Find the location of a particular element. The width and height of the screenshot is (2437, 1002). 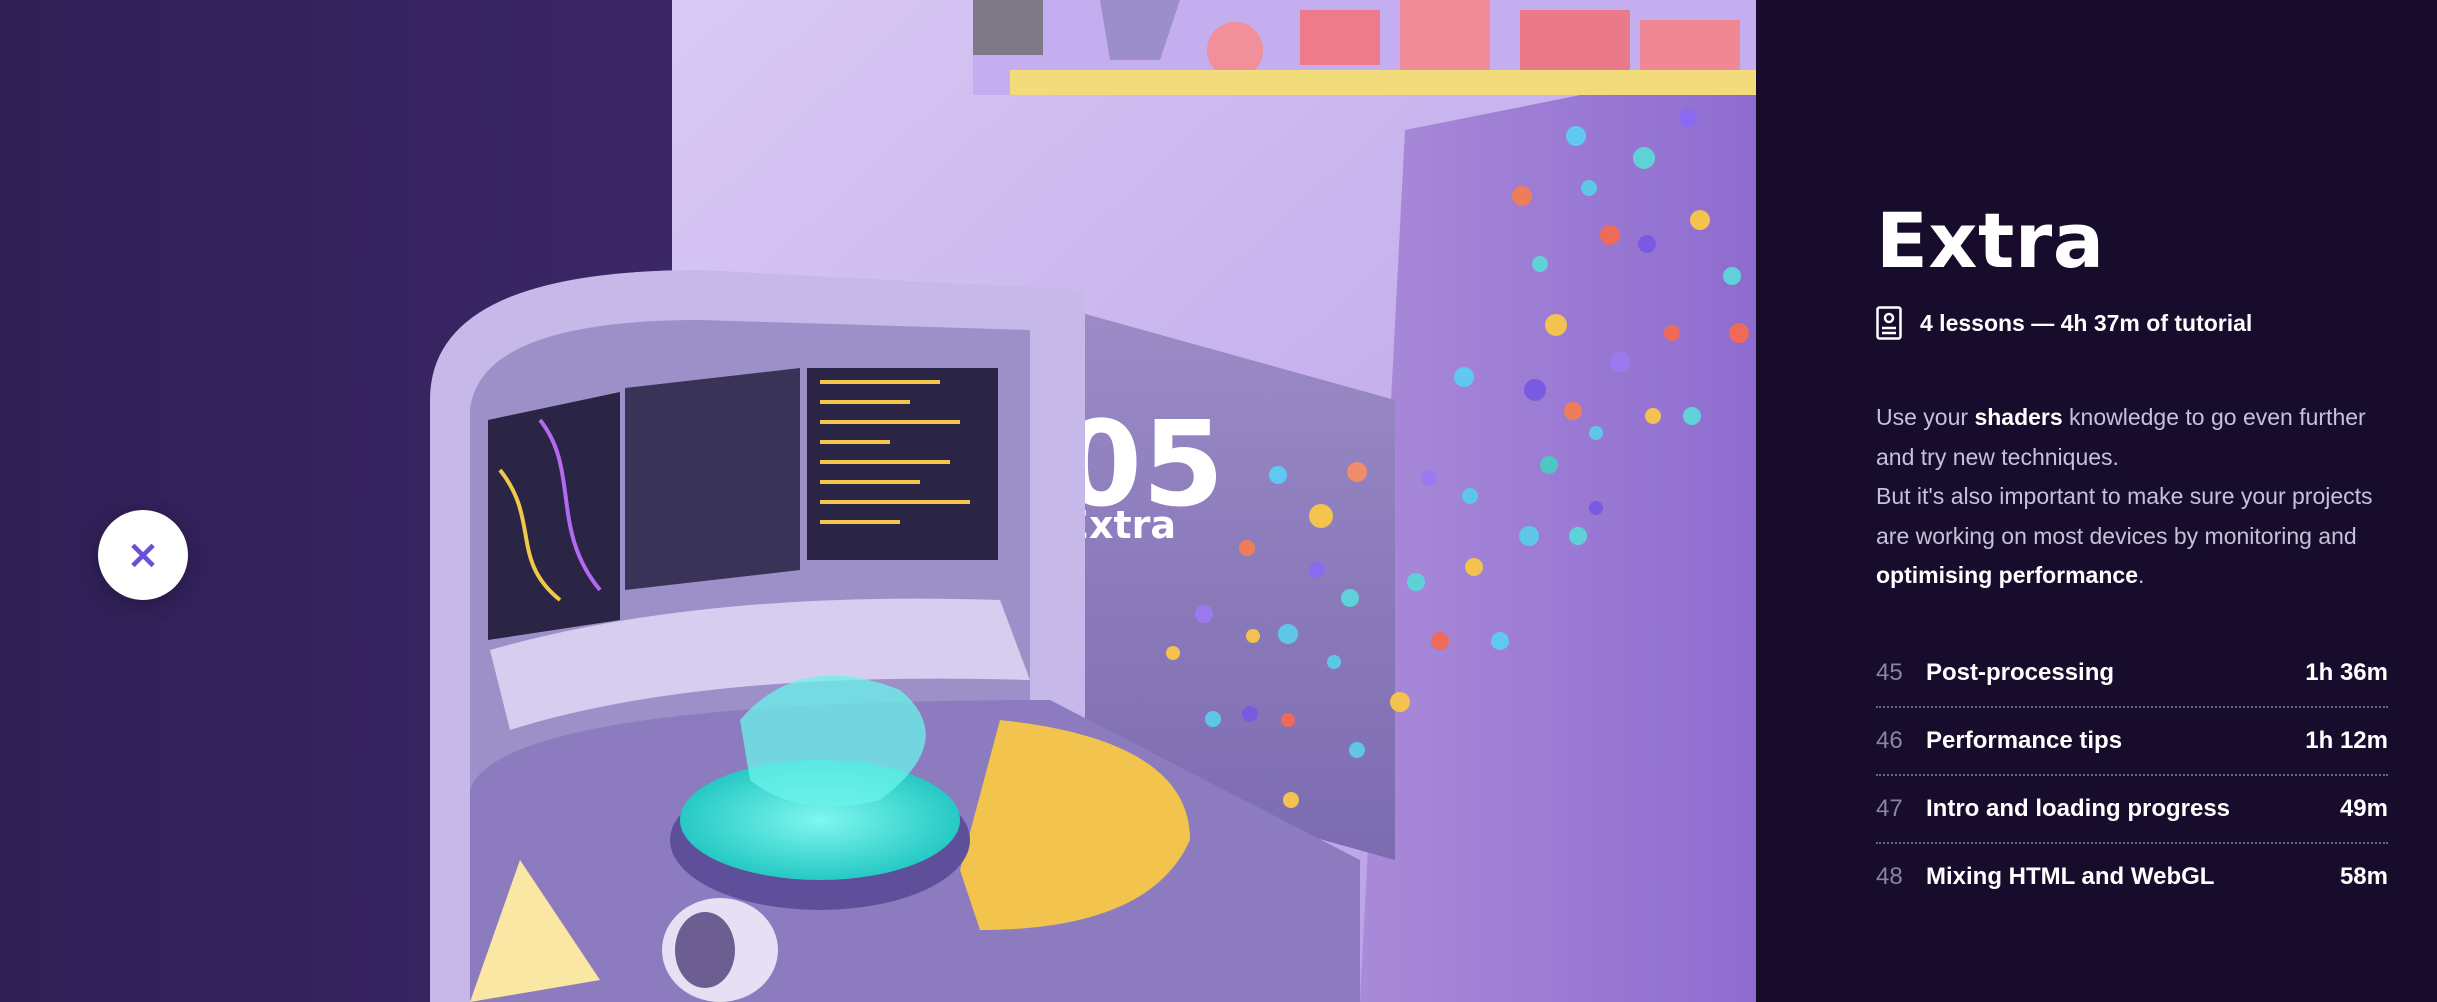

lesson-number: 45 is located at coordinates (1889, 672).